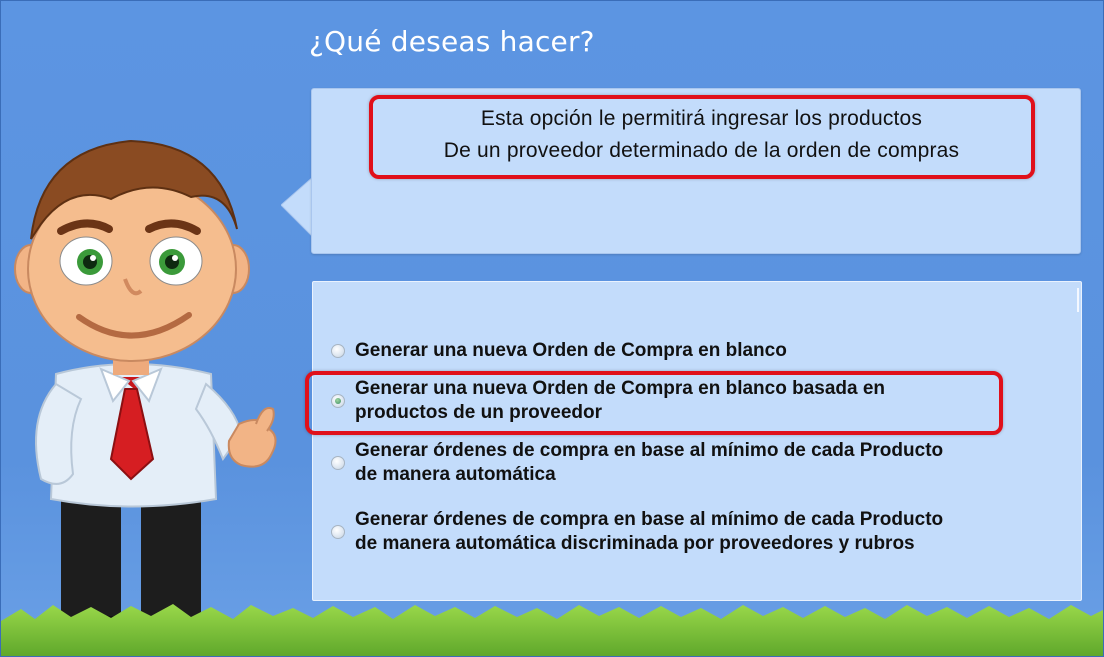  What do you see at coordinates (452, 41) in the screenshot?
I see `page-title: ¿Qué deseas hacer?` at bounding box center [452, 41].